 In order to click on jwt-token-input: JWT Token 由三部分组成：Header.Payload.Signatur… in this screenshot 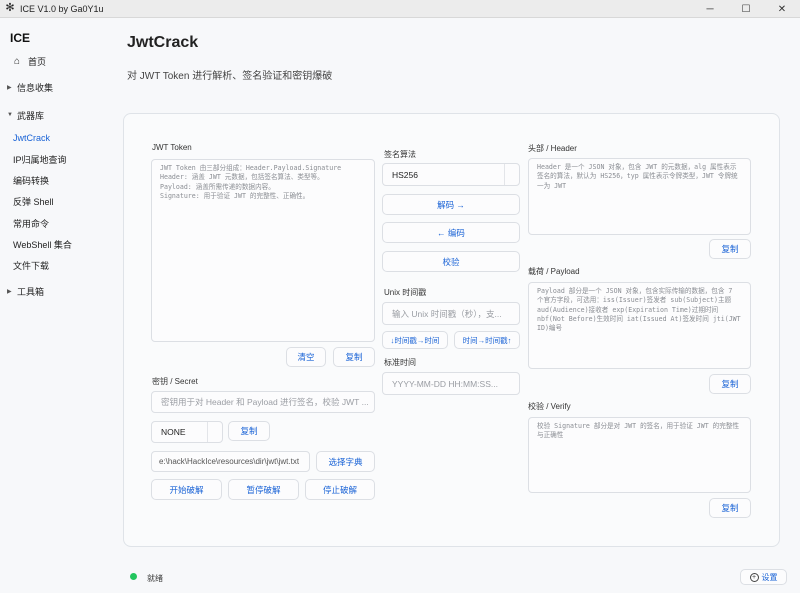, I will do `click(263, 250)`.